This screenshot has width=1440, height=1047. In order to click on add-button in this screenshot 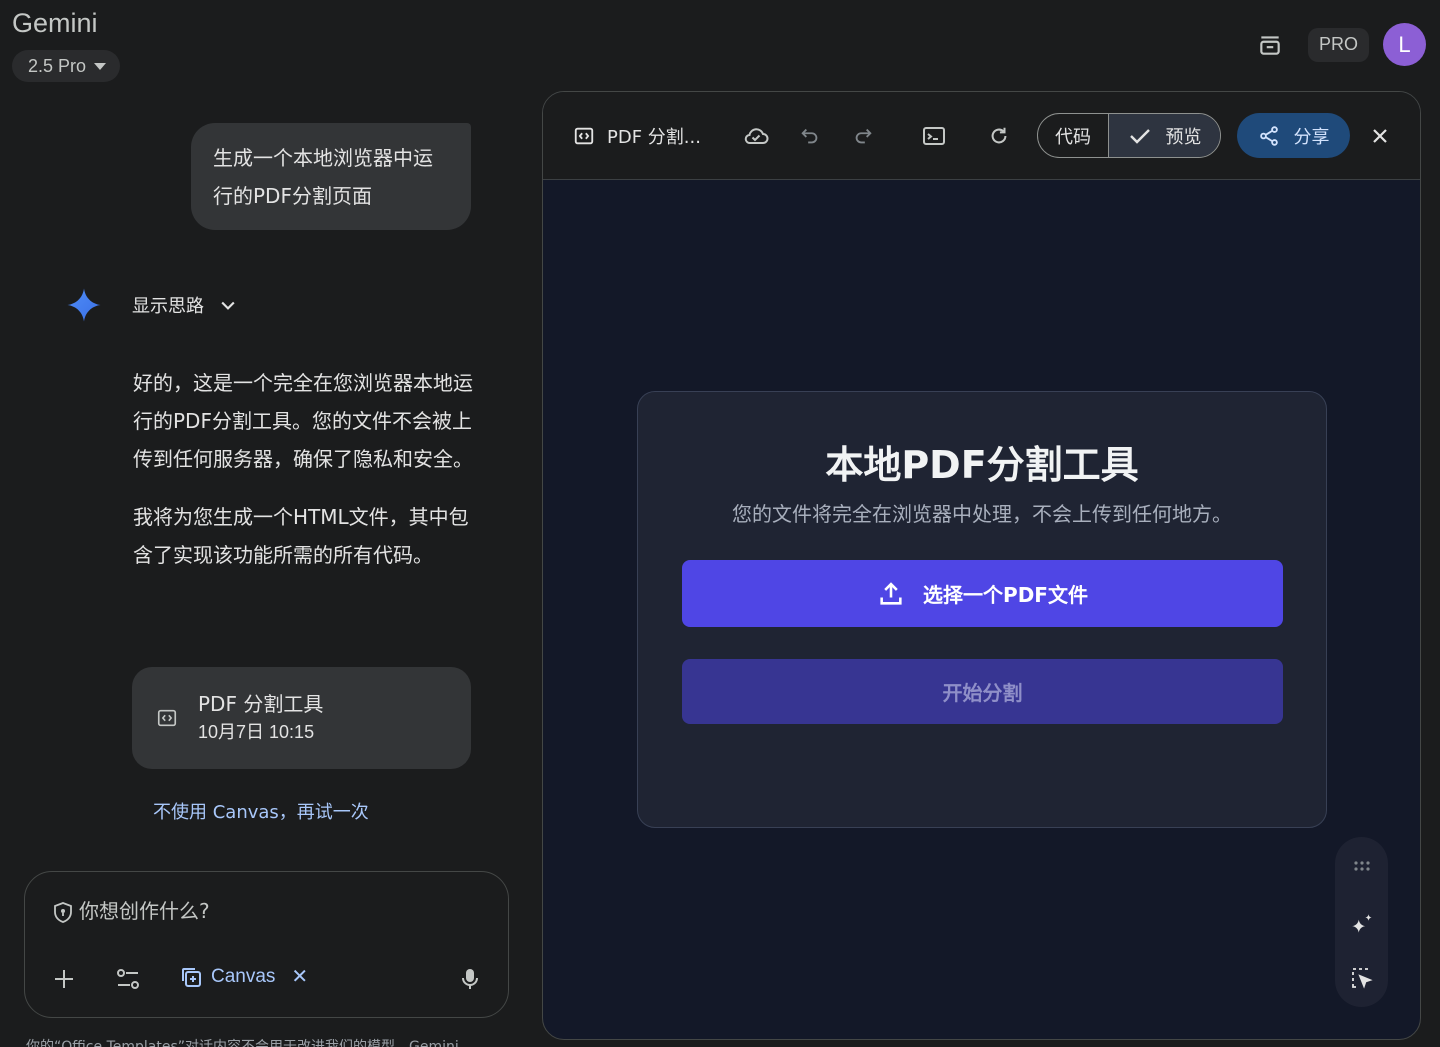, I will do `click(64, 979)`.